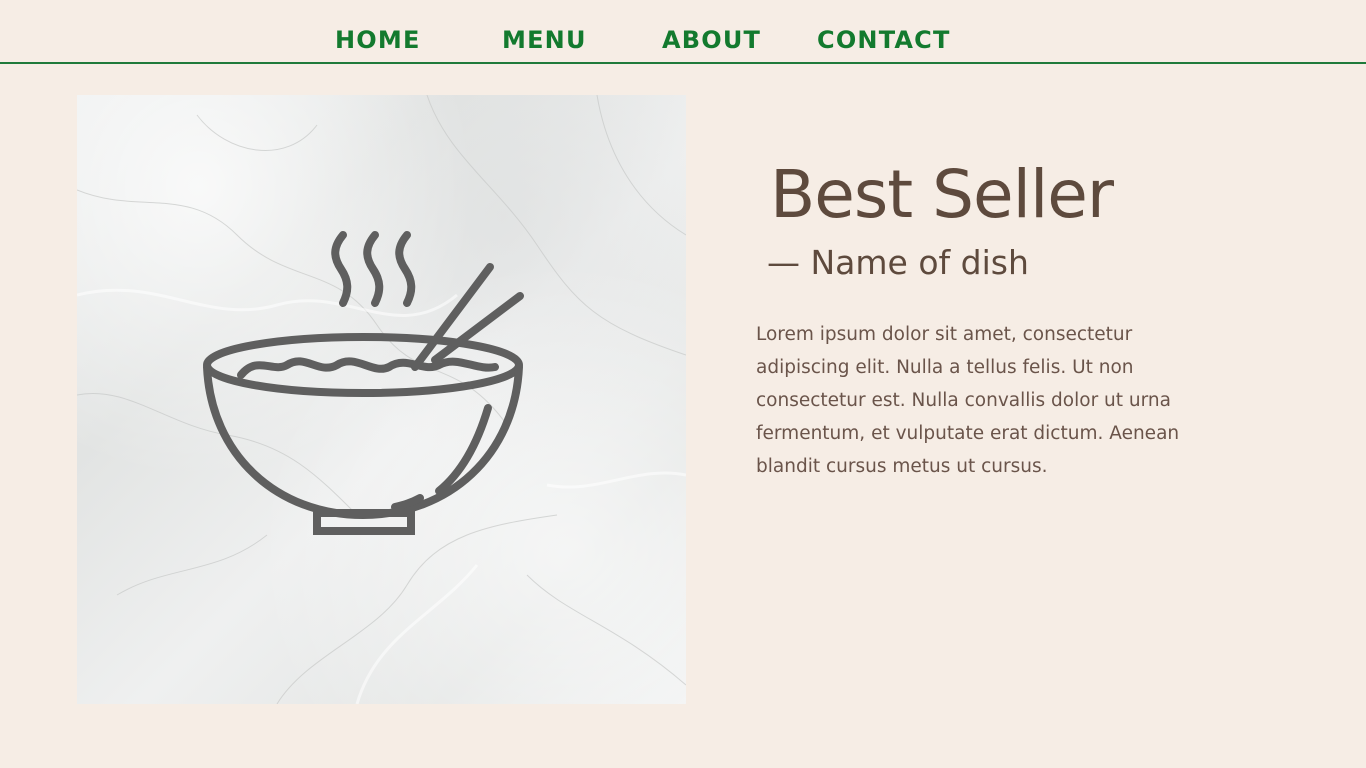 The height and width of the screenshot is (768, 1366). What do you see at coordinates (942, 194) in the screenshot?
I see `best-seller-heading: Best Seller` at bounding box center [942, 194].